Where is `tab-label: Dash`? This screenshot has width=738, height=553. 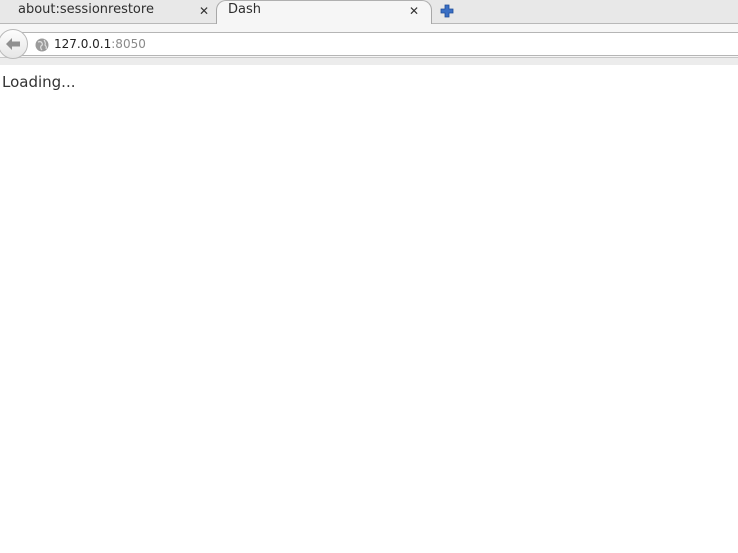
tab-label: Dash is located at coordinates (244, 9).